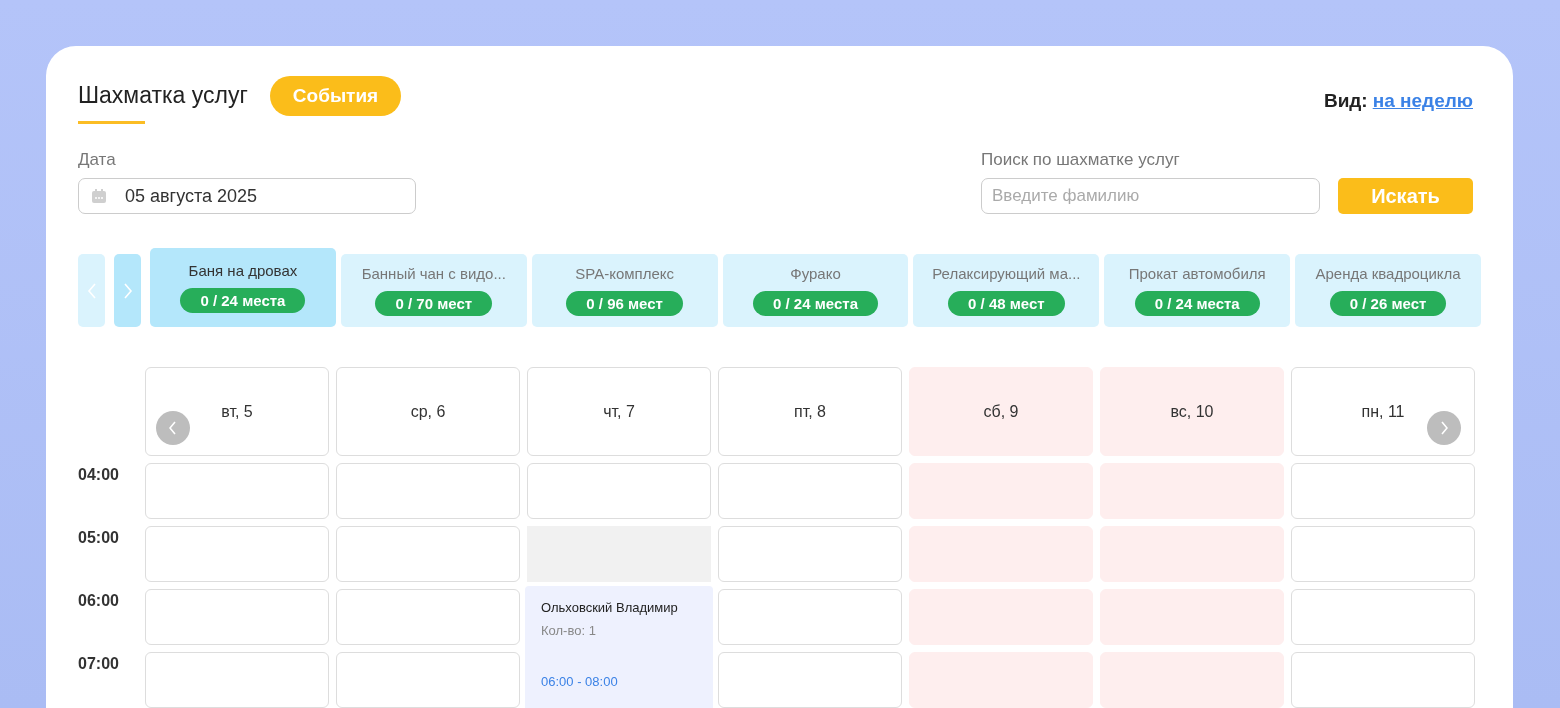 The height and width of the screenshot is (708, 1560). Describe the element at coordinates (1345, 101) in the screenshot. I see `view-label: Вид:` at that location.